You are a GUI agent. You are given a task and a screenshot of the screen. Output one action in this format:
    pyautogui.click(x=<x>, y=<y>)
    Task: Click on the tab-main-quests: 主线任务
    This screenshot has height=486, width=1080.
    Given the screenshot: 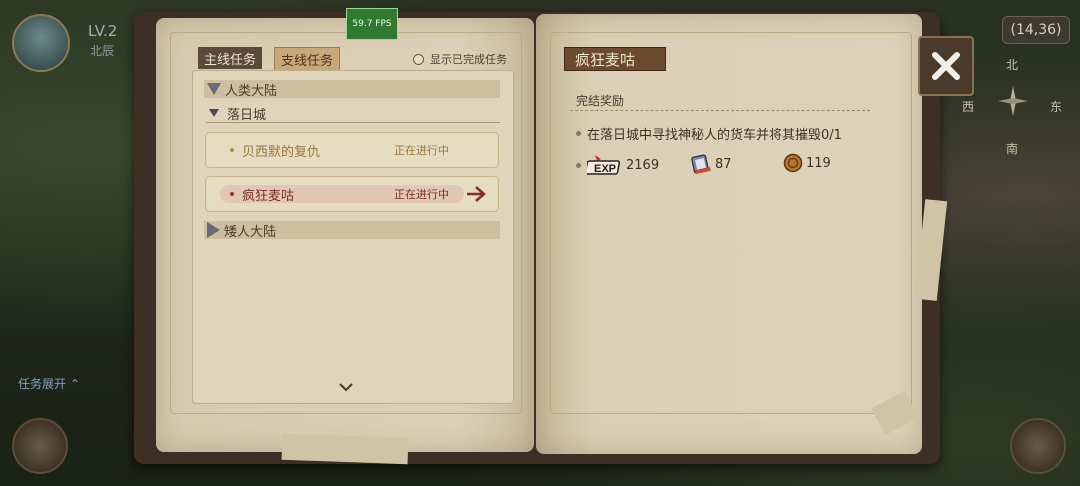 What is the action you would take?
    pyautogui.click(x=230, y=58)
    